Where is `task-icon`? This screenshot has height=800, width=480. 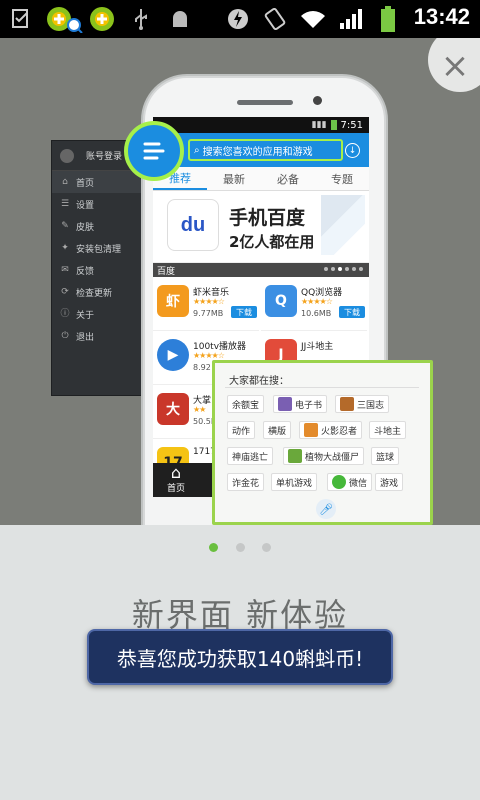 task-icon is located at coordinates (21, 19).